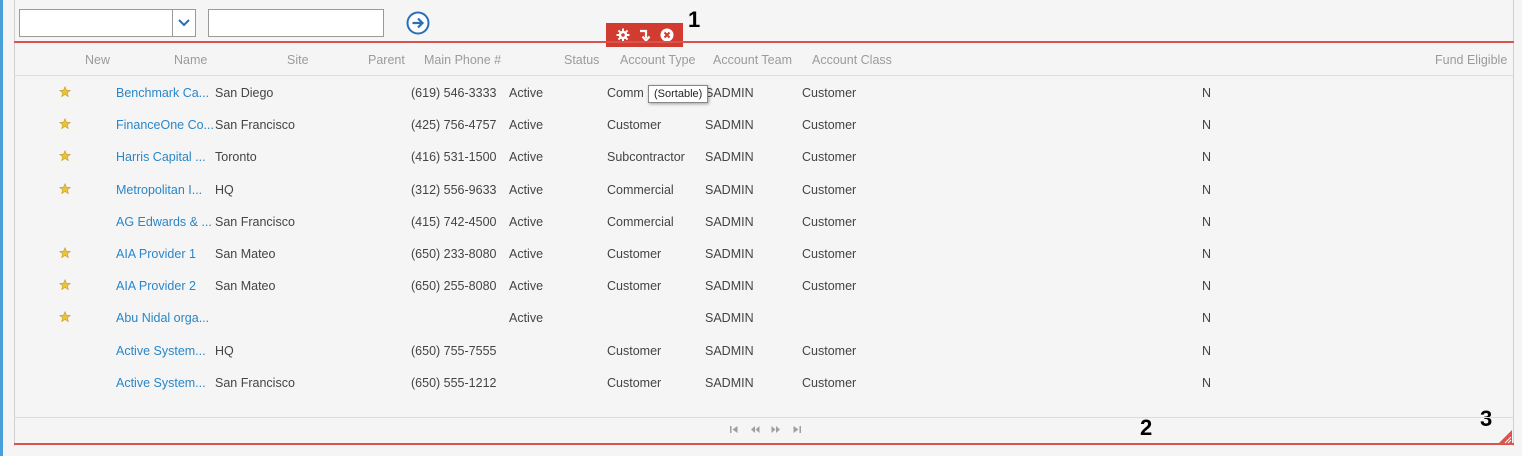 The width and height of the screenshot is (1522, 456). Describe the element at coordinates (156, 254) in the screenshot. I see `cell-name: AIA Provider 1` at that location.